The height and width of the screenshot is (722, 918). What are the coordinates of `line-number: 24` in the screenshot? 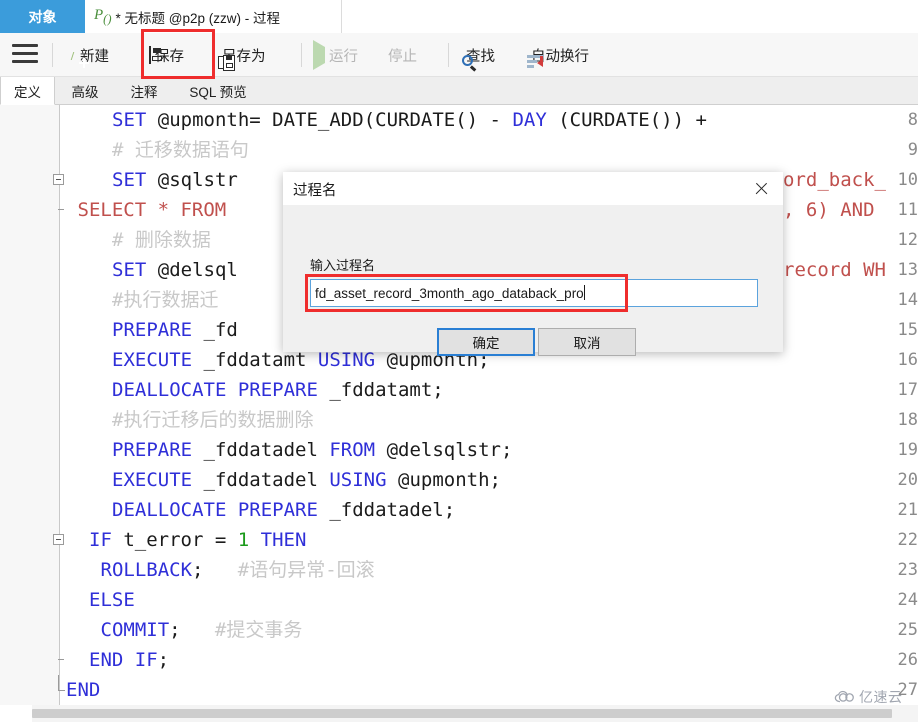 It's located at (907, 600).